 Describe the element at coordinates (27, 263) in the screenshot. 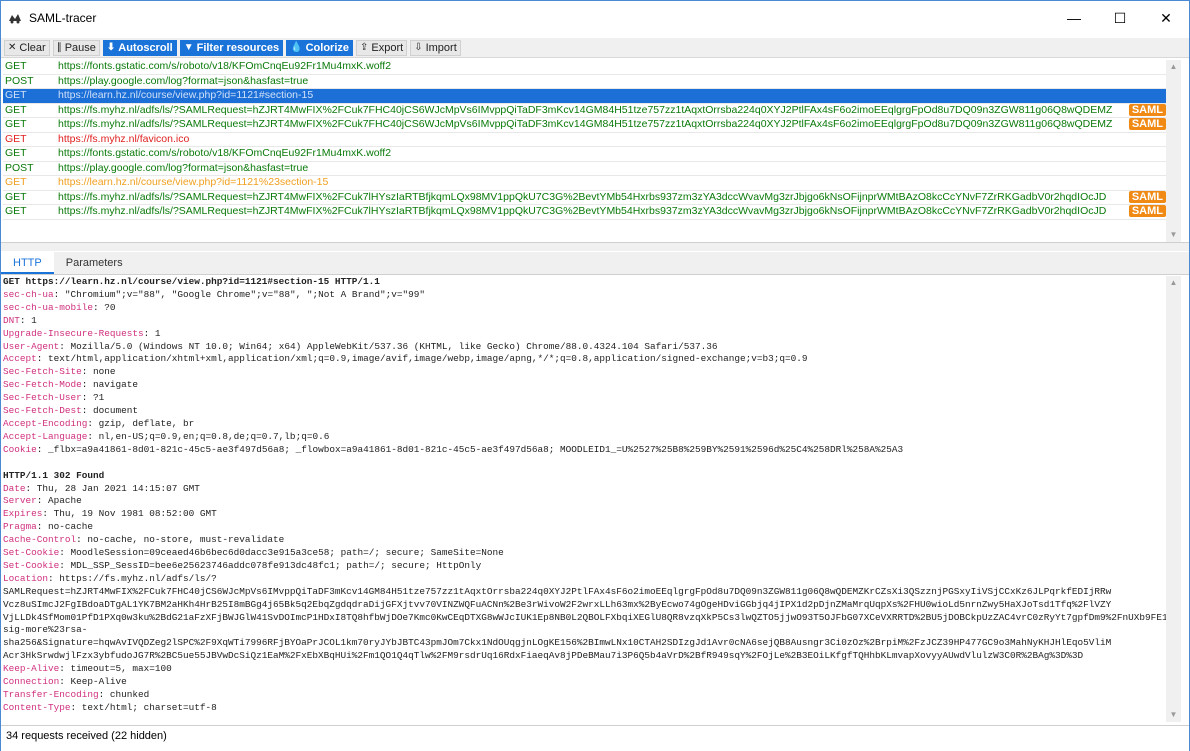

I see `tab-http: HTTP` at that location.